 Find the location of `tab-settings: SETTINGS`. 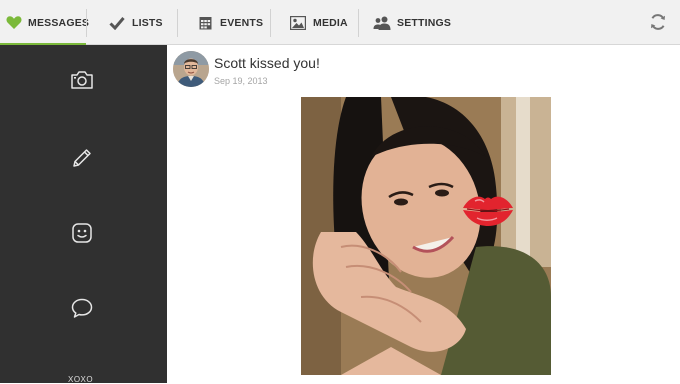

tab-settings: SETTINGS is located at coordinates (412, 22).